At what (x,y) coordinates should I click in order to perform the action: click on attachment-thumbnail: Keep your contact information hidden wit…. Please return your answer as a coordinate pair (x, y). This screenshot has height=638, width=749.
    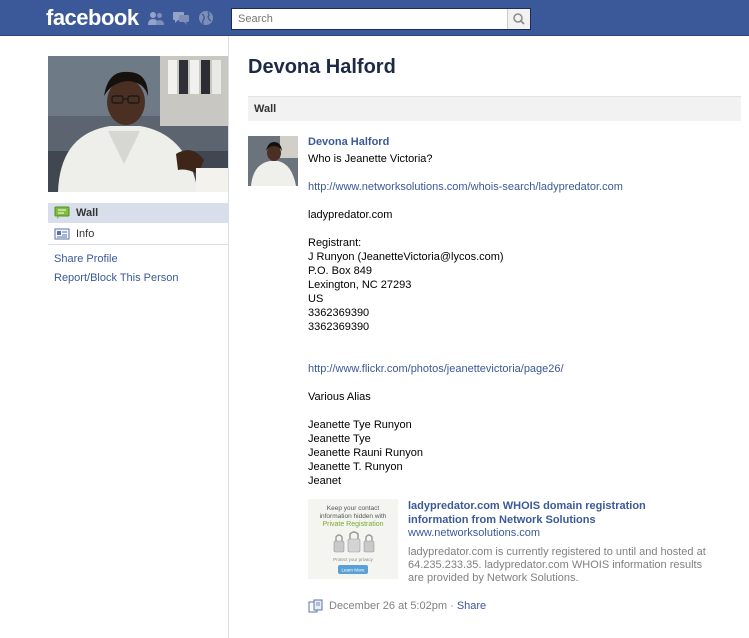
    Looking at the image, I should click on (353, 539).